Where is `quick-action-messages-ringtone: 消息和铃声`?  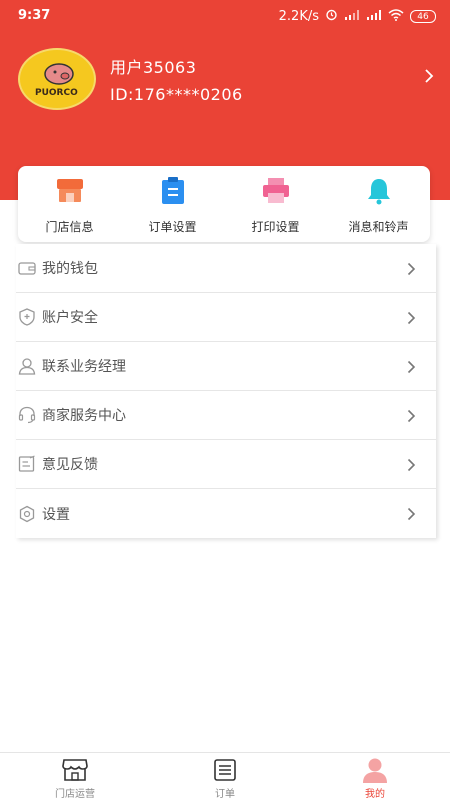
quick-action-messages-ringtone: 消息和铃声 is located at coordinates (378, 204).